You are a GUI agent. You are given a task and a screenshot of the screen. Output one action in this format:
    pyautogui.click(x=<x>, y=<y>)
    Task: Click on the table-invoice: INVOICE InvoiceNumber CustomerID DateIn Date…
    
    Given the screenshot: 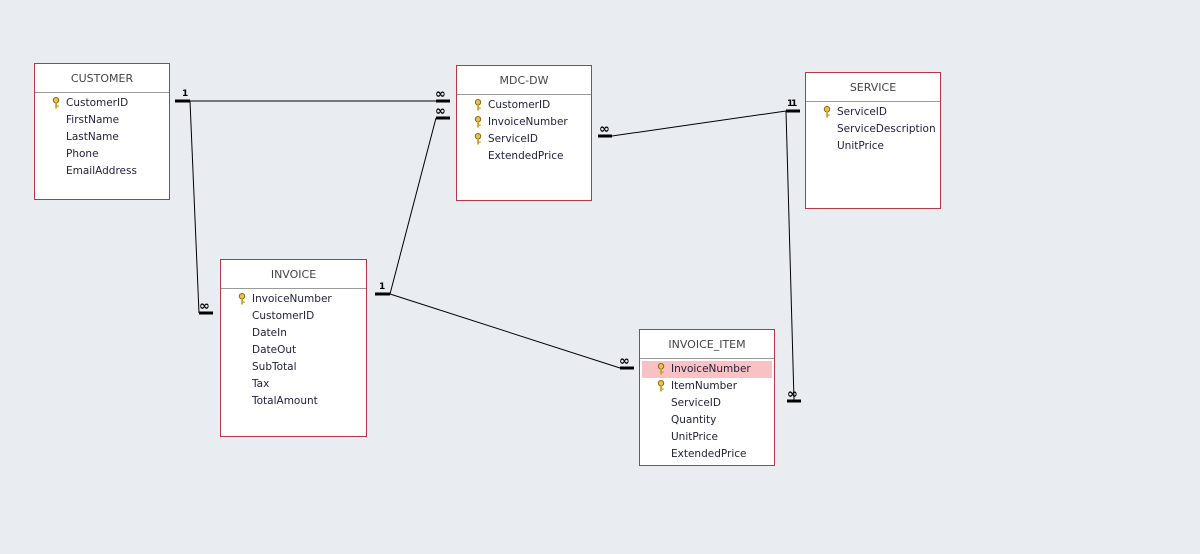 What is the action you would take?
    pyautogui.click(x=293, y=348)
    